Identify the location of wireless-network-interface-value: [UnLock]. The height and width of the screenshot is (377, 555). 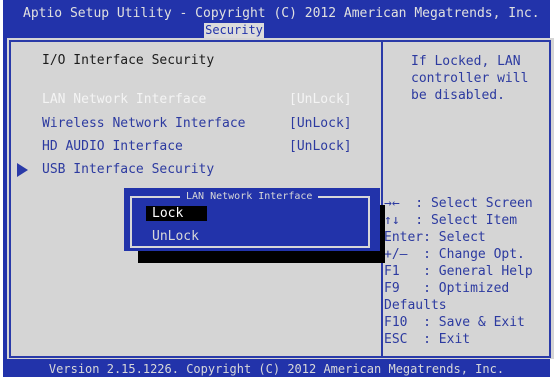
(320, 123).